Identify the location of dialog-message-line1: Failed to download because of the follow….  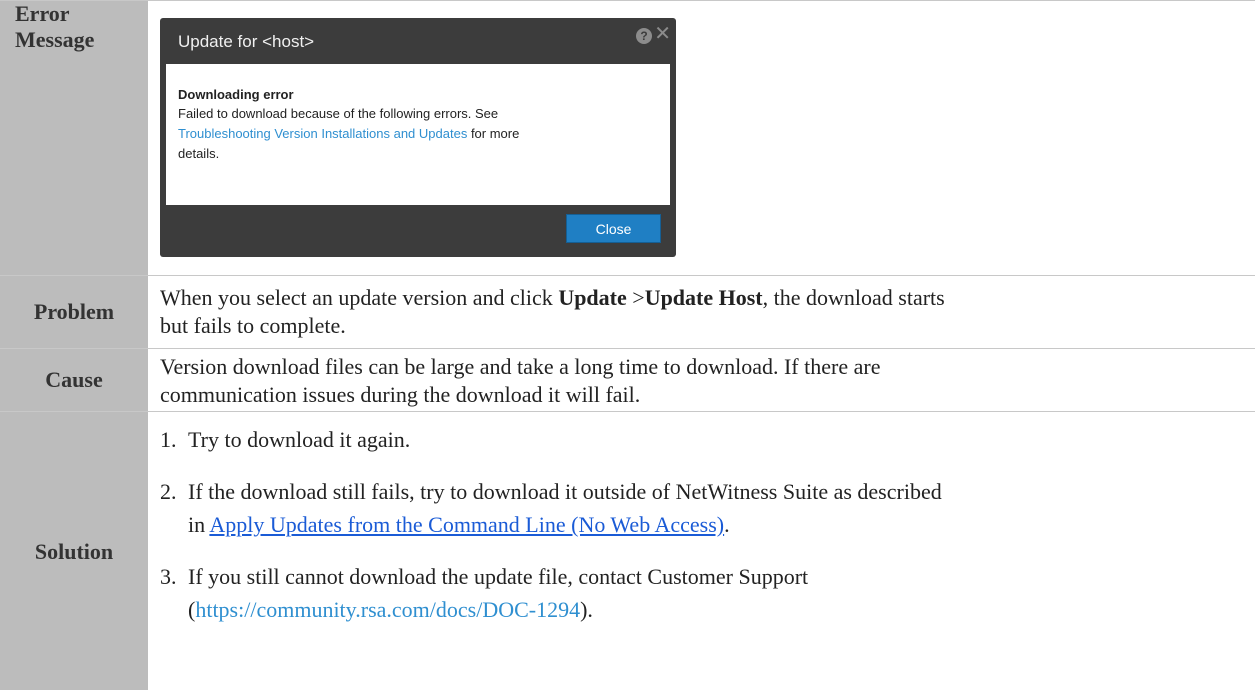
(338, 113).